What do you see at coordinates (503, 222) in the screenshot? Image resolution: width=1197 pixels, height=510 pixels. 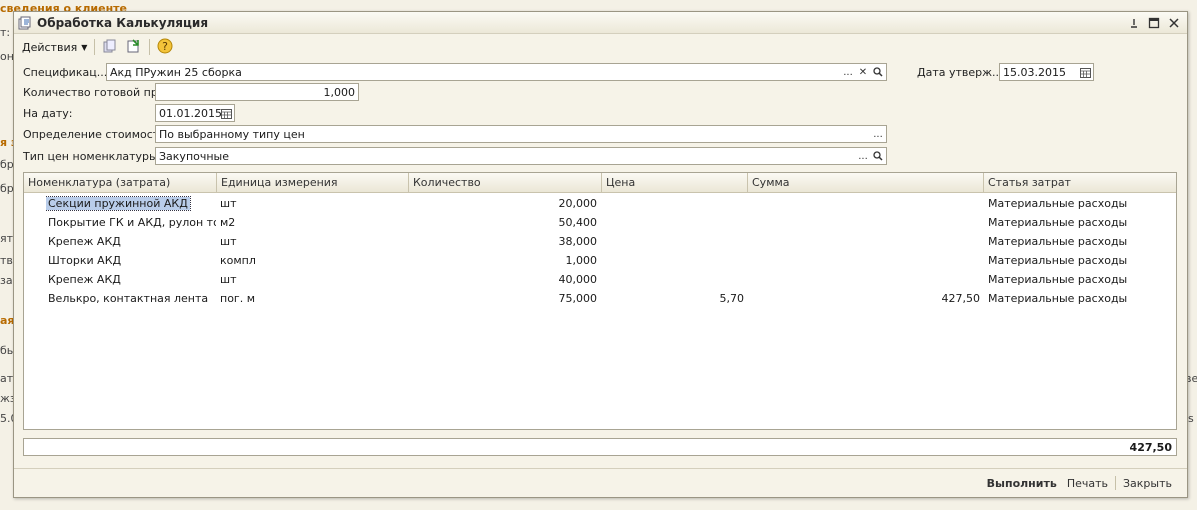 I see `row-quantity: 50,400` at bounding box center [503, 222].